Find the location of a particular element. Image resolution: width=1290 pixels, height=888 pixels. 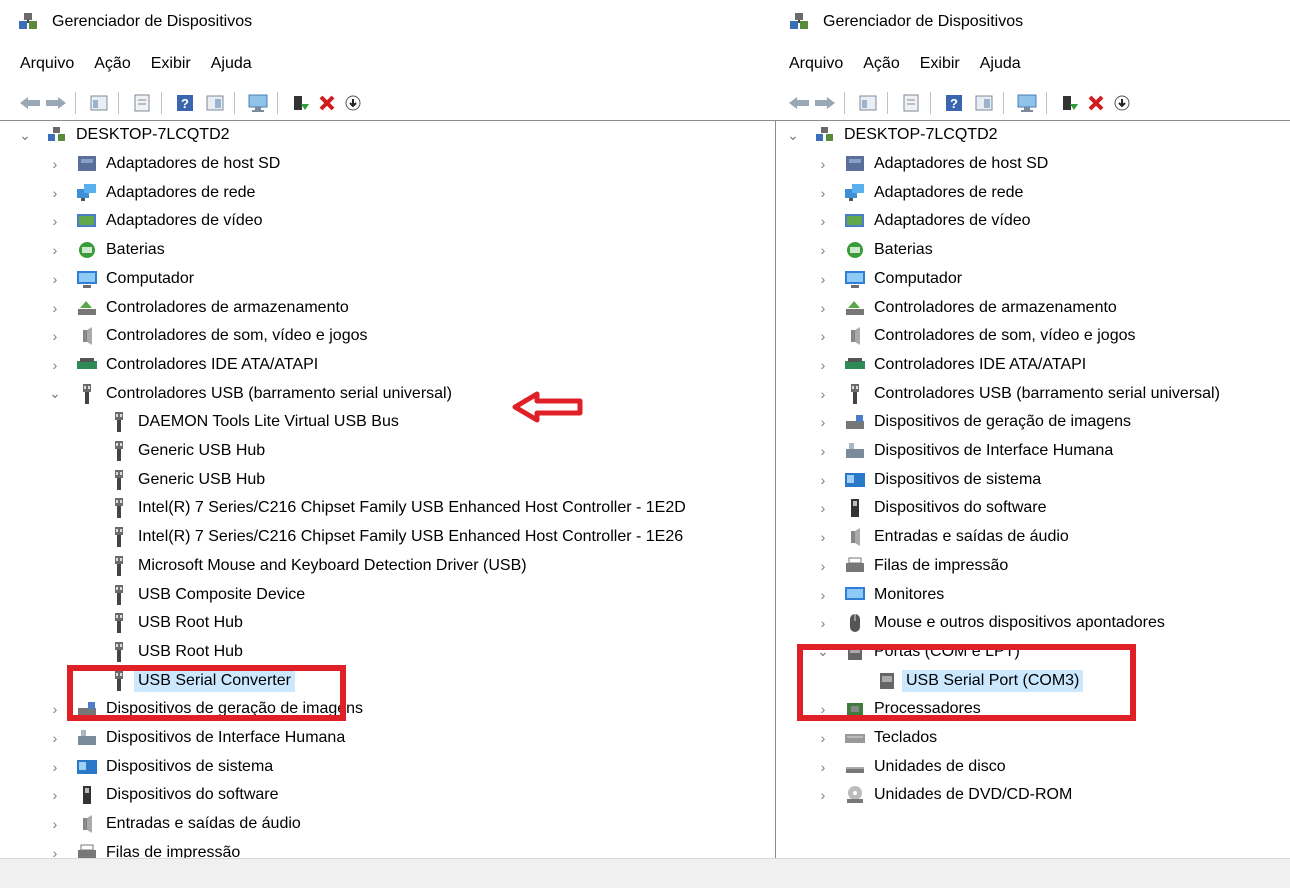

tree-category: › Entradas e saídas de áudio is located at coordinates (174, 824).